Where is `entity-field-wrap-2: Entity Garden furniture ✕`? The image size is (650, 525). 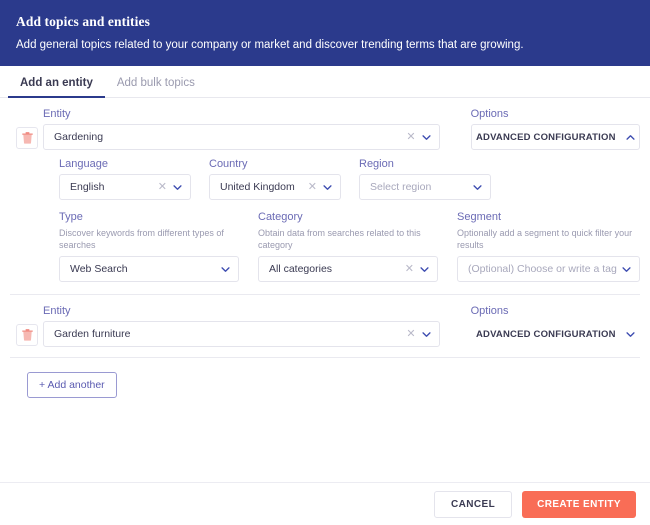 entity-field-wrap-2: Entity Garden furniture ✕ is located at coordinates (241, 326).